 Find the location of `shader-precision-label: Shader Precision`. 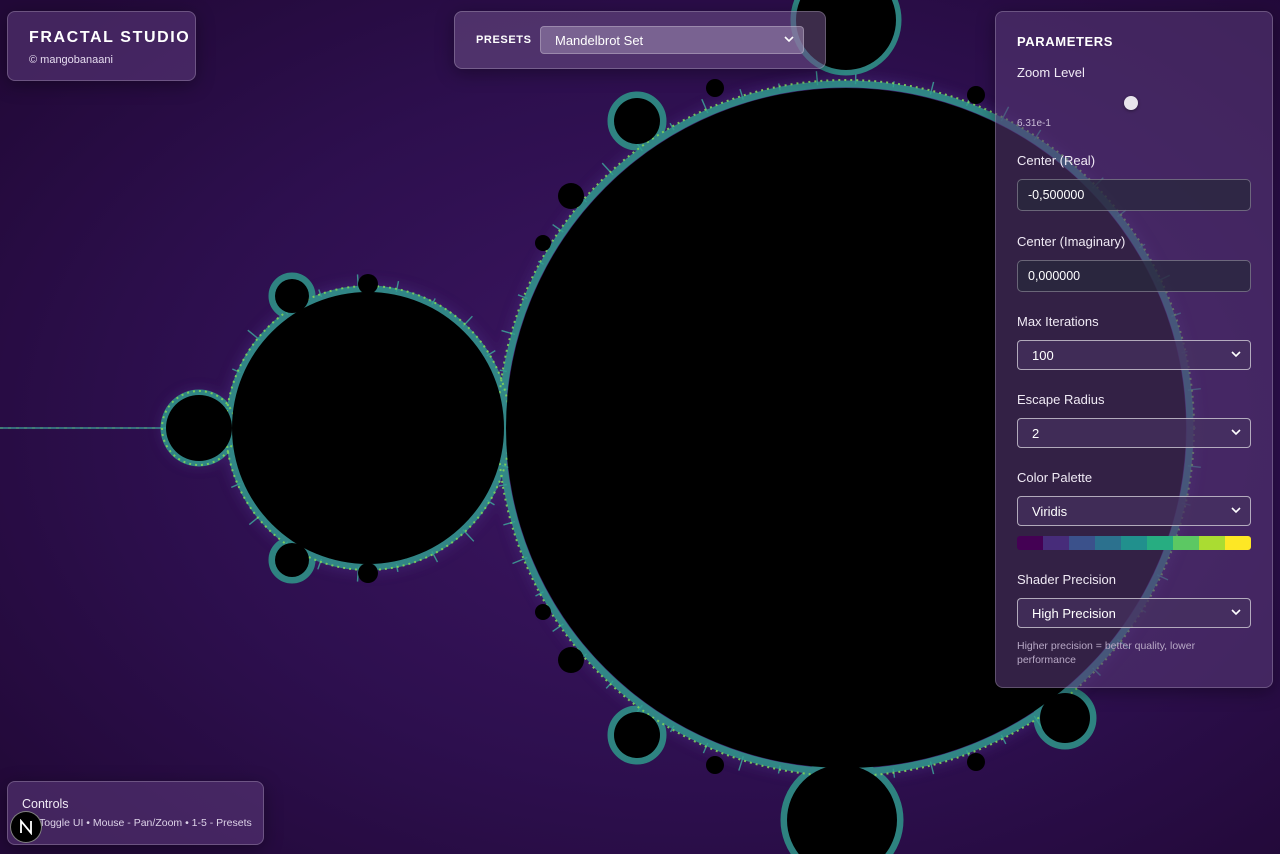

shader-precision-label: Shader Precision is located at coordinates (1066, 579).